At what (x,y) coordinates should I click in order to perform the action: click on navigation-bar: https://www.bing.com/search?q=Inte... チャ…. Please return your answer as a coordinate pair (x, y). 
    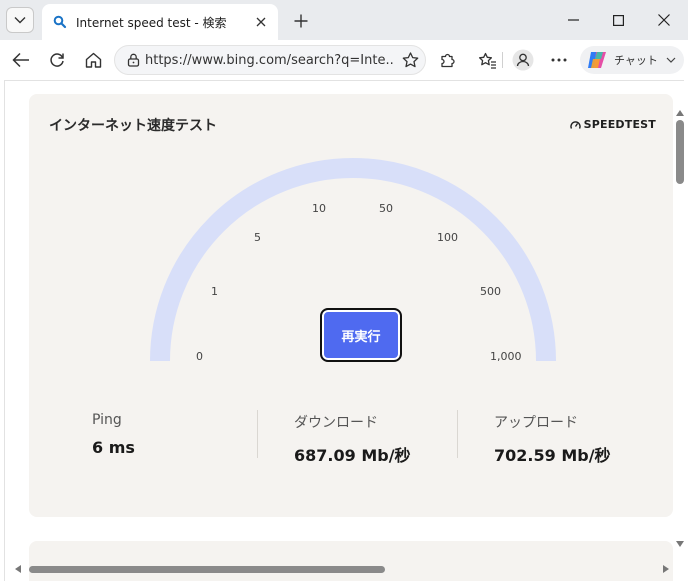
    Looking at the image, I should click on (344, 60).